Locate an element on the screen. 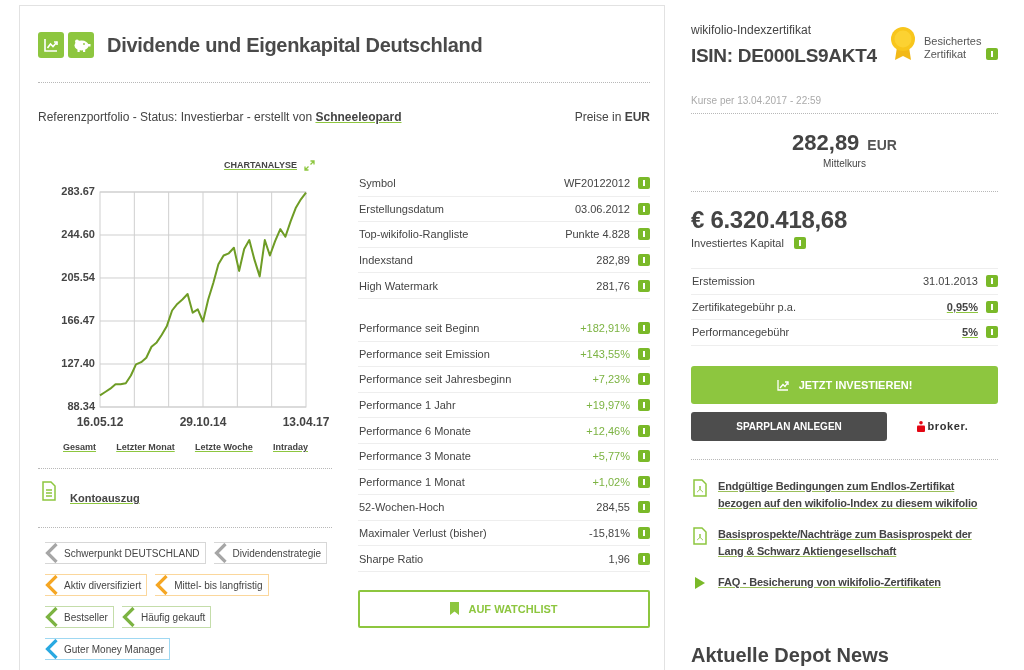 The width and height of the screenshot is (1024, 670). stat-value: 281,76 is located at coordinates (613, 285).